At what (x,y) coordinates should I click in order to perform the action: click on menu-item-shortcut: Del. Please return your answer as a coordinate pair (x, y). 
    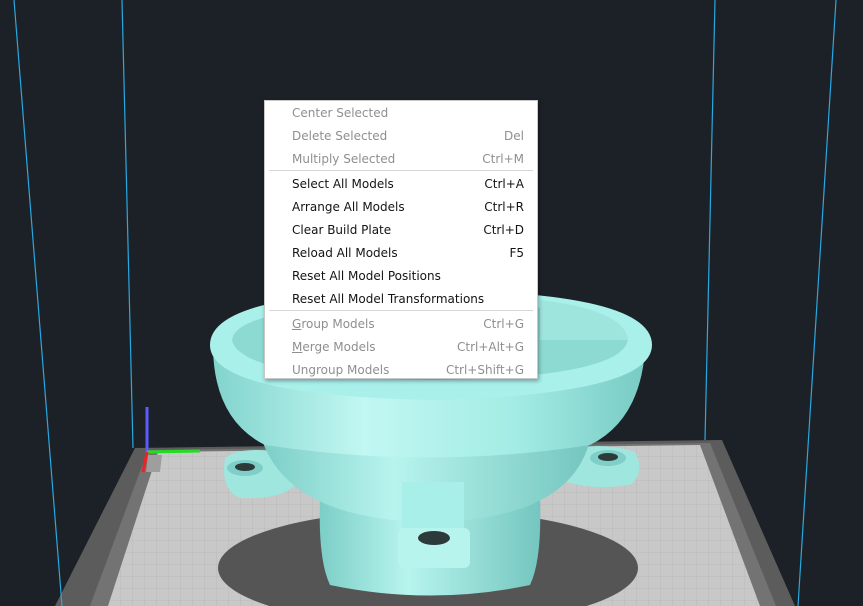
    Looking at the image, I should click on (514, 135).